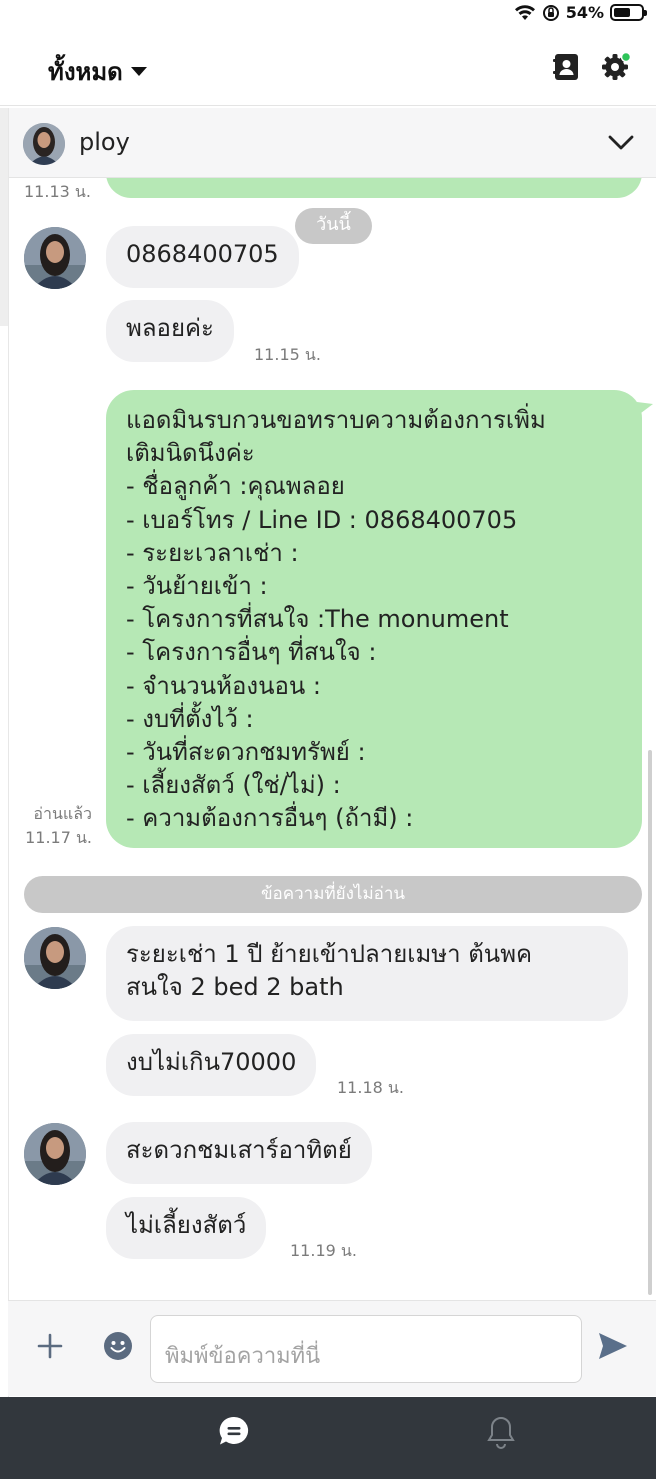  Describe the element at coordinates (333, 226) in the screenshot. I see `date-chip: วันนี้` at that location.